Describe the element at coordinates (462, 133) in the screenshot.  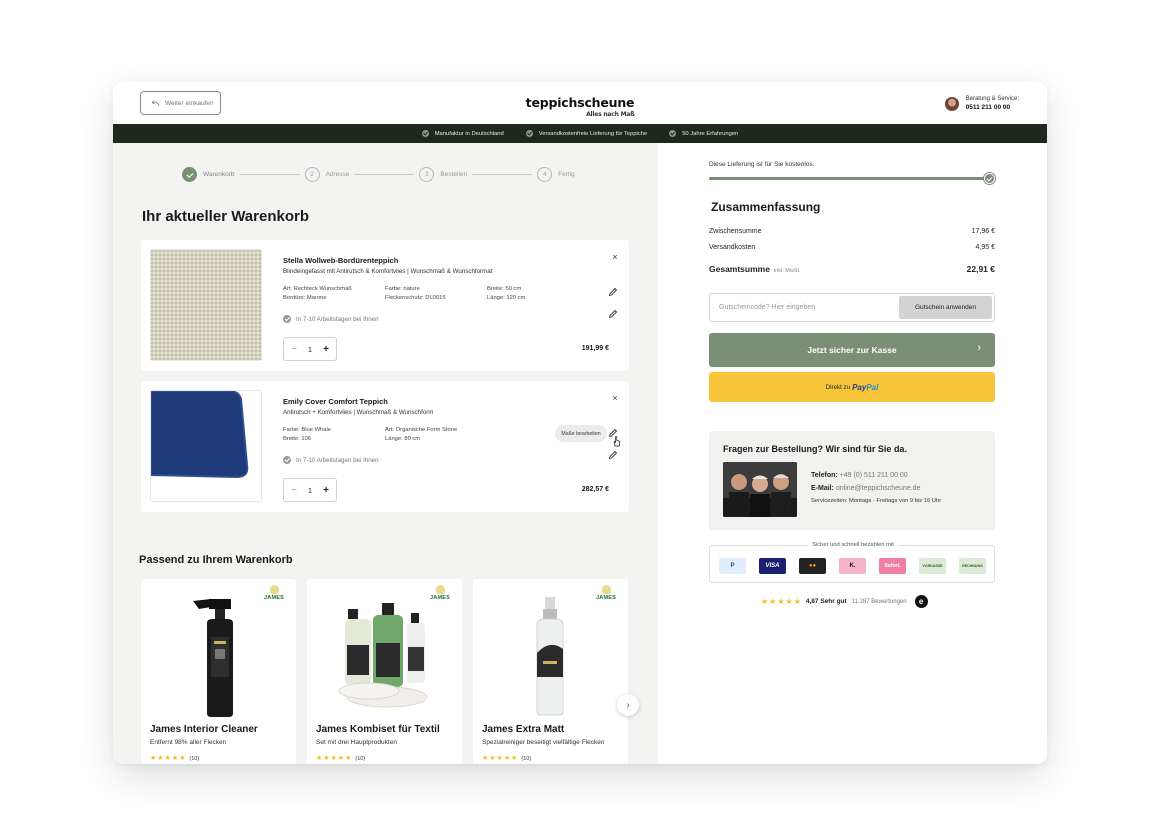
I see `usp-item: Manufaktur in Deutschland` at that location.